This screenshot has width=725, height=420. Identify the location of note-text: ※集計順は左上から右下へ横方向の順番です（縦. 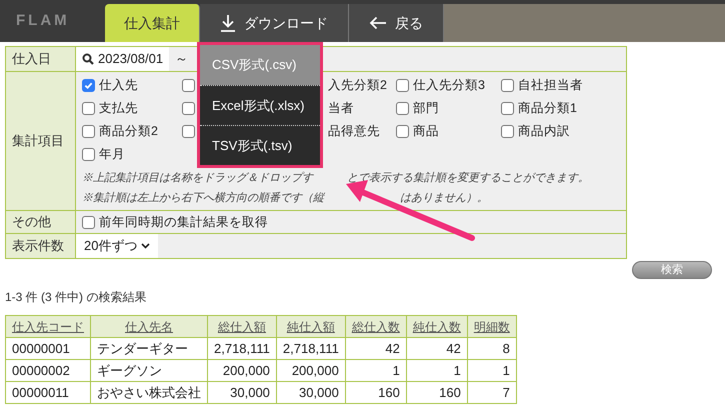
(203, 198).